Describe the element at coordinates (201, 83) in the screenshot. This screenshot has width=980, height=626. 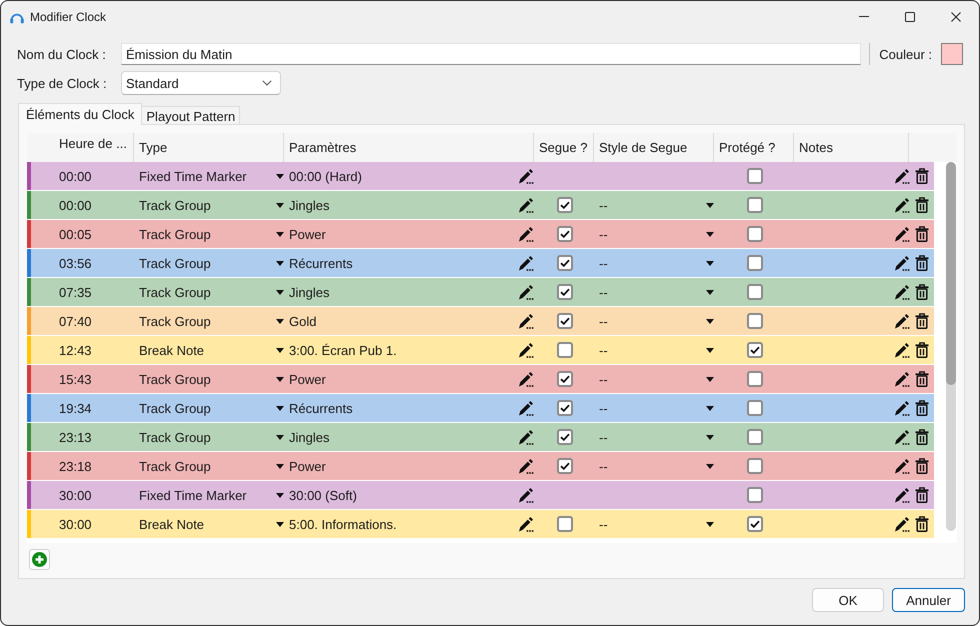
I see `clock-type-dropdown: Standard` at that location.